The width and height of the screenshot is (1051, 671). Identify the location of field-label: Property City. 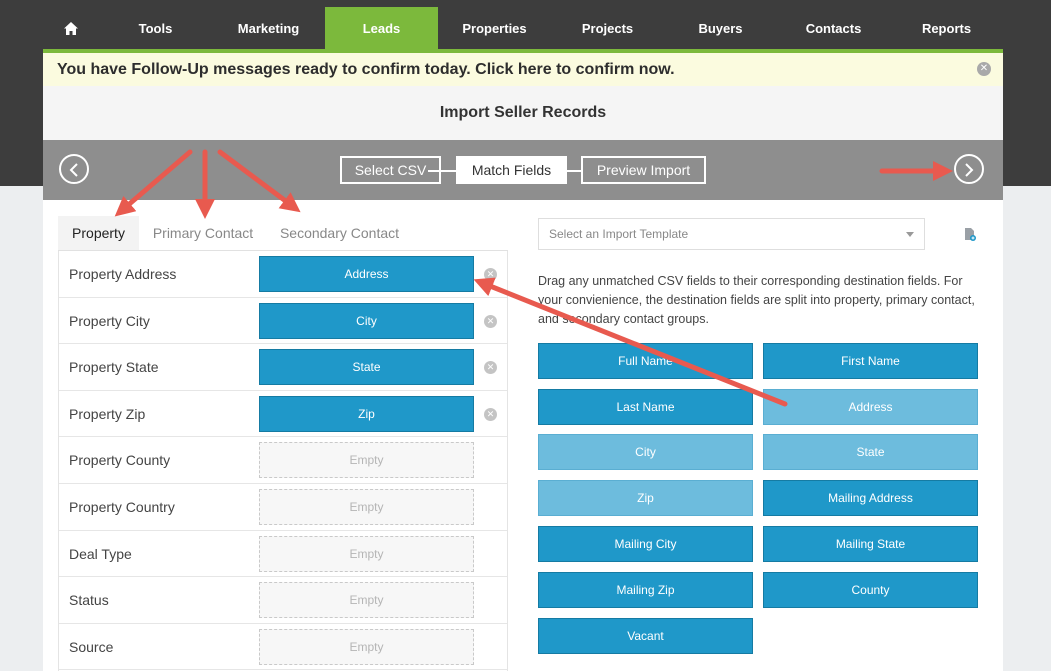
(109, 320).